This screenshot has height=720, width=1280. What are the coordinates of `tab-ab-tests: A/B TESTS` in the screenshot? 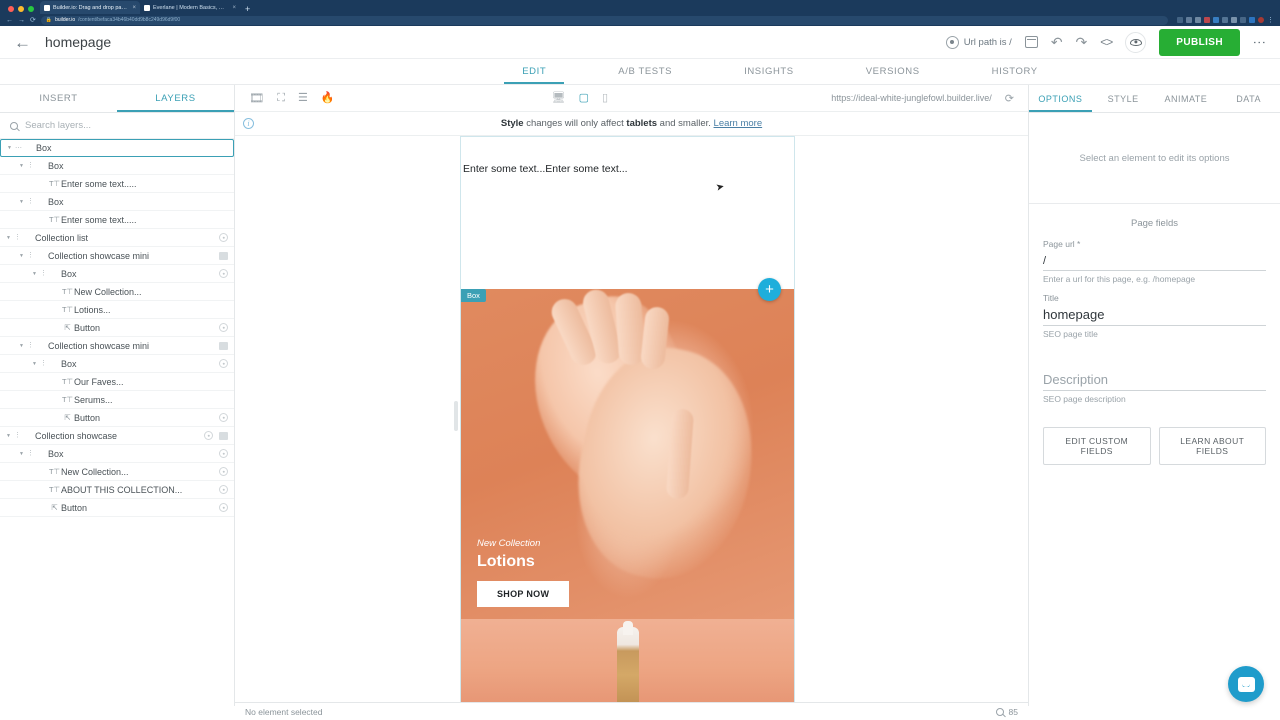 It's located at (645, 71).